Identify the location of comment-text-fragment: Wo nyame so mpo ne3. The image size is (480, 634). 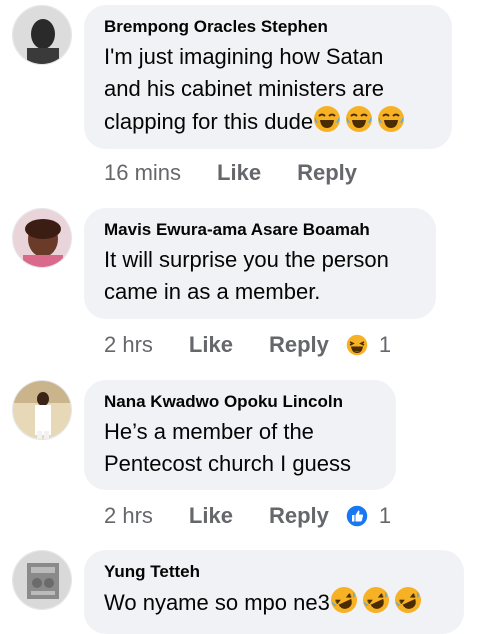
(217, 602).